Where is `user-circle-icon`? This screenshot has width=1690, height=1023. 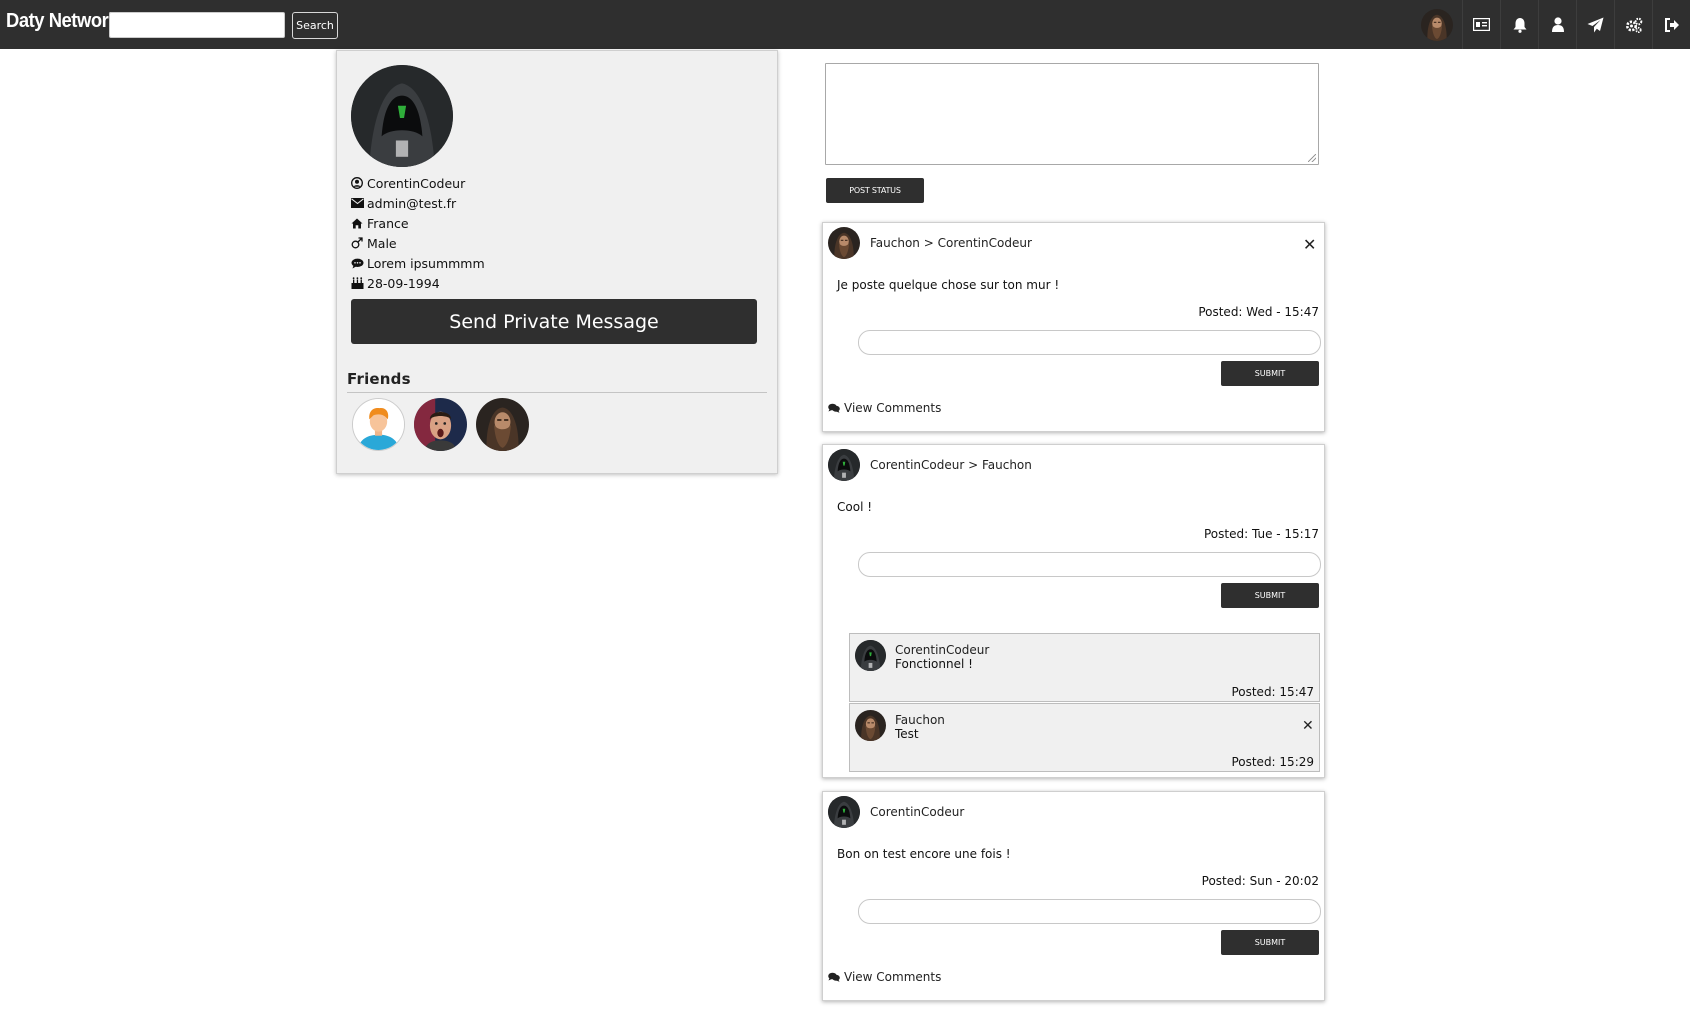
user-circle-icon is located at coordinates (357, 183).